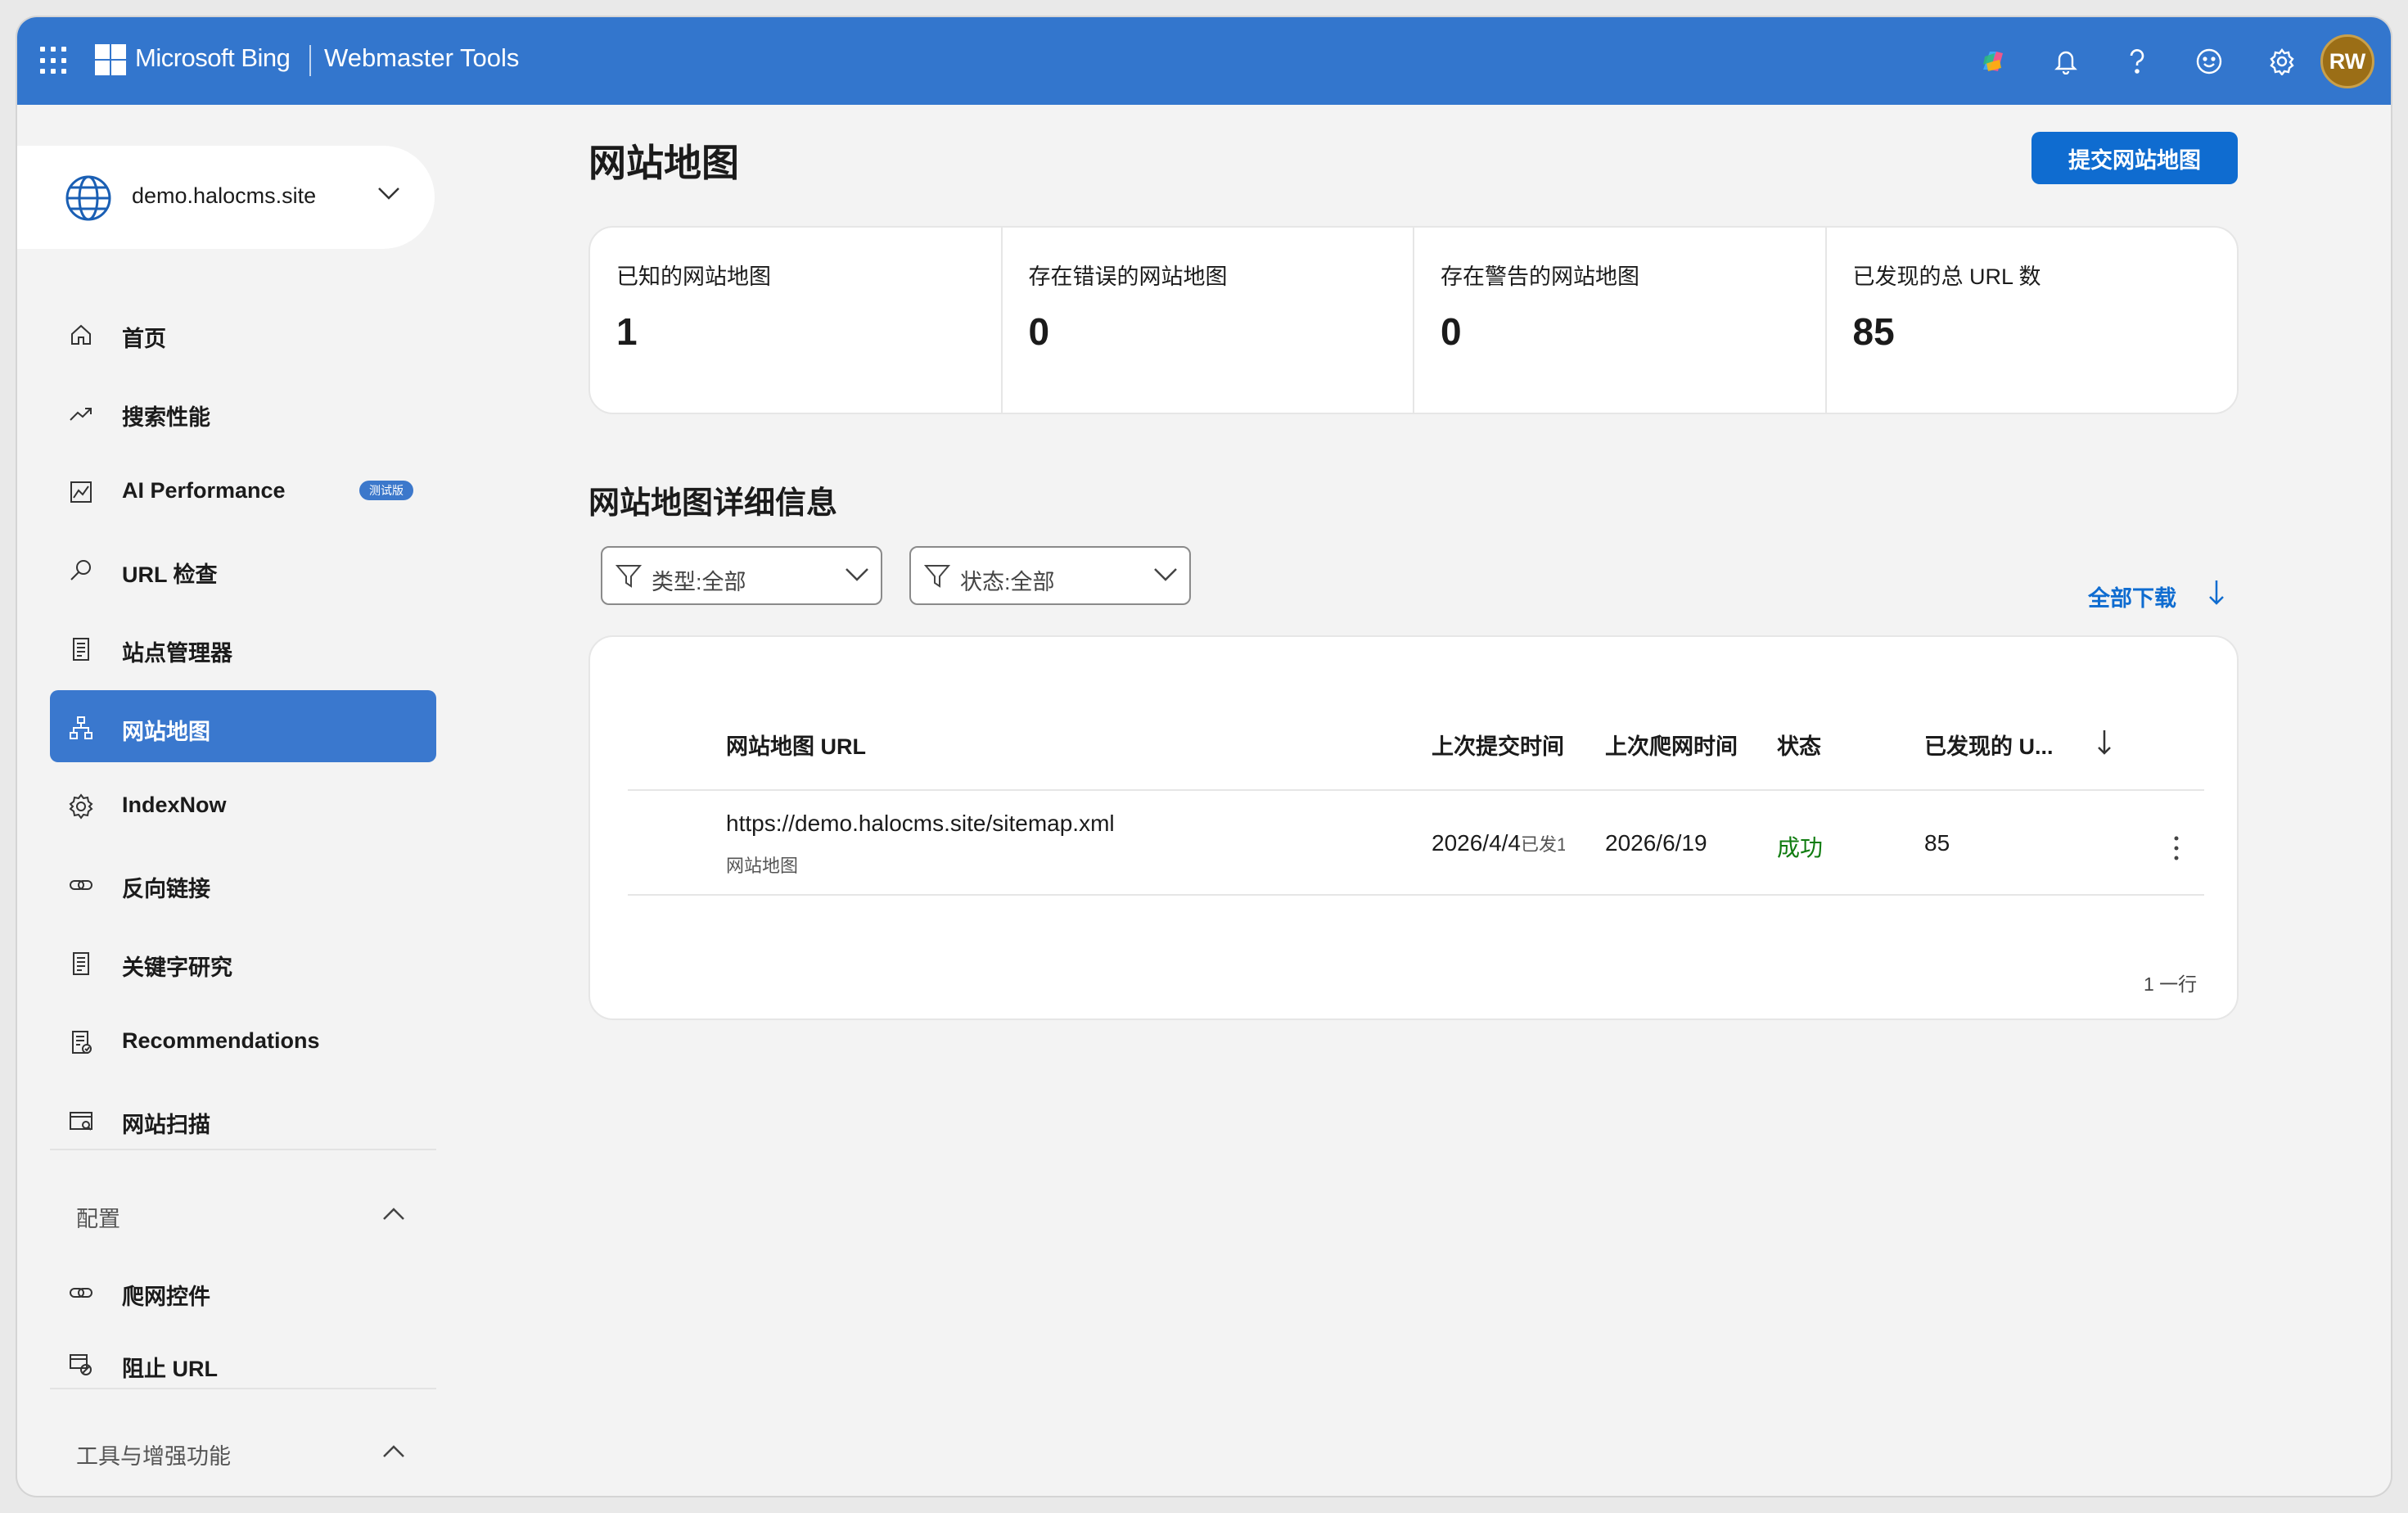  I want to click on home-icon, so click(81, 334).